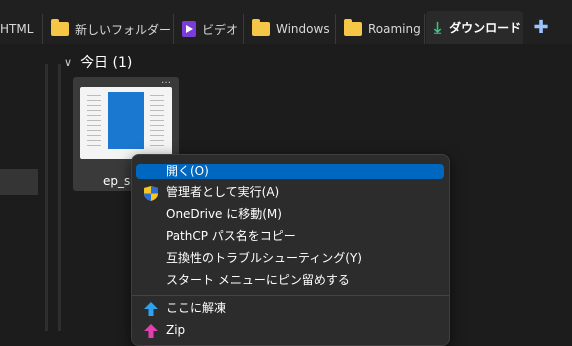  What do you see at coordinates (224, 214) in the screenshot?
I see `menu-item-label: OneDrive に移動(M)` at bounding box center [224, 214].